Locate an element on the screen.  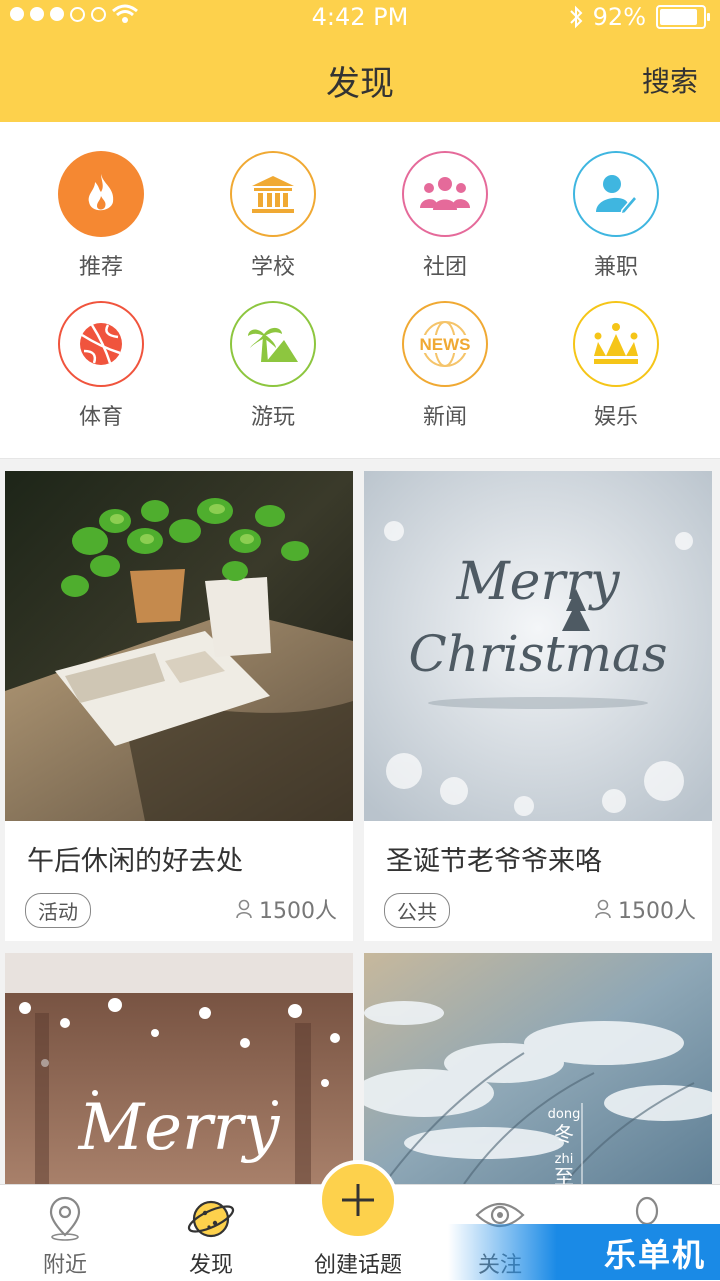
create-topic-button is located at coordinates (358, 1200).